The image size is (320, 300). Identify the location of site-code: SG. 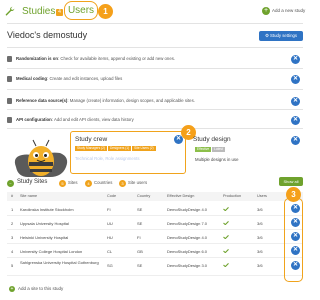
(110, 265).